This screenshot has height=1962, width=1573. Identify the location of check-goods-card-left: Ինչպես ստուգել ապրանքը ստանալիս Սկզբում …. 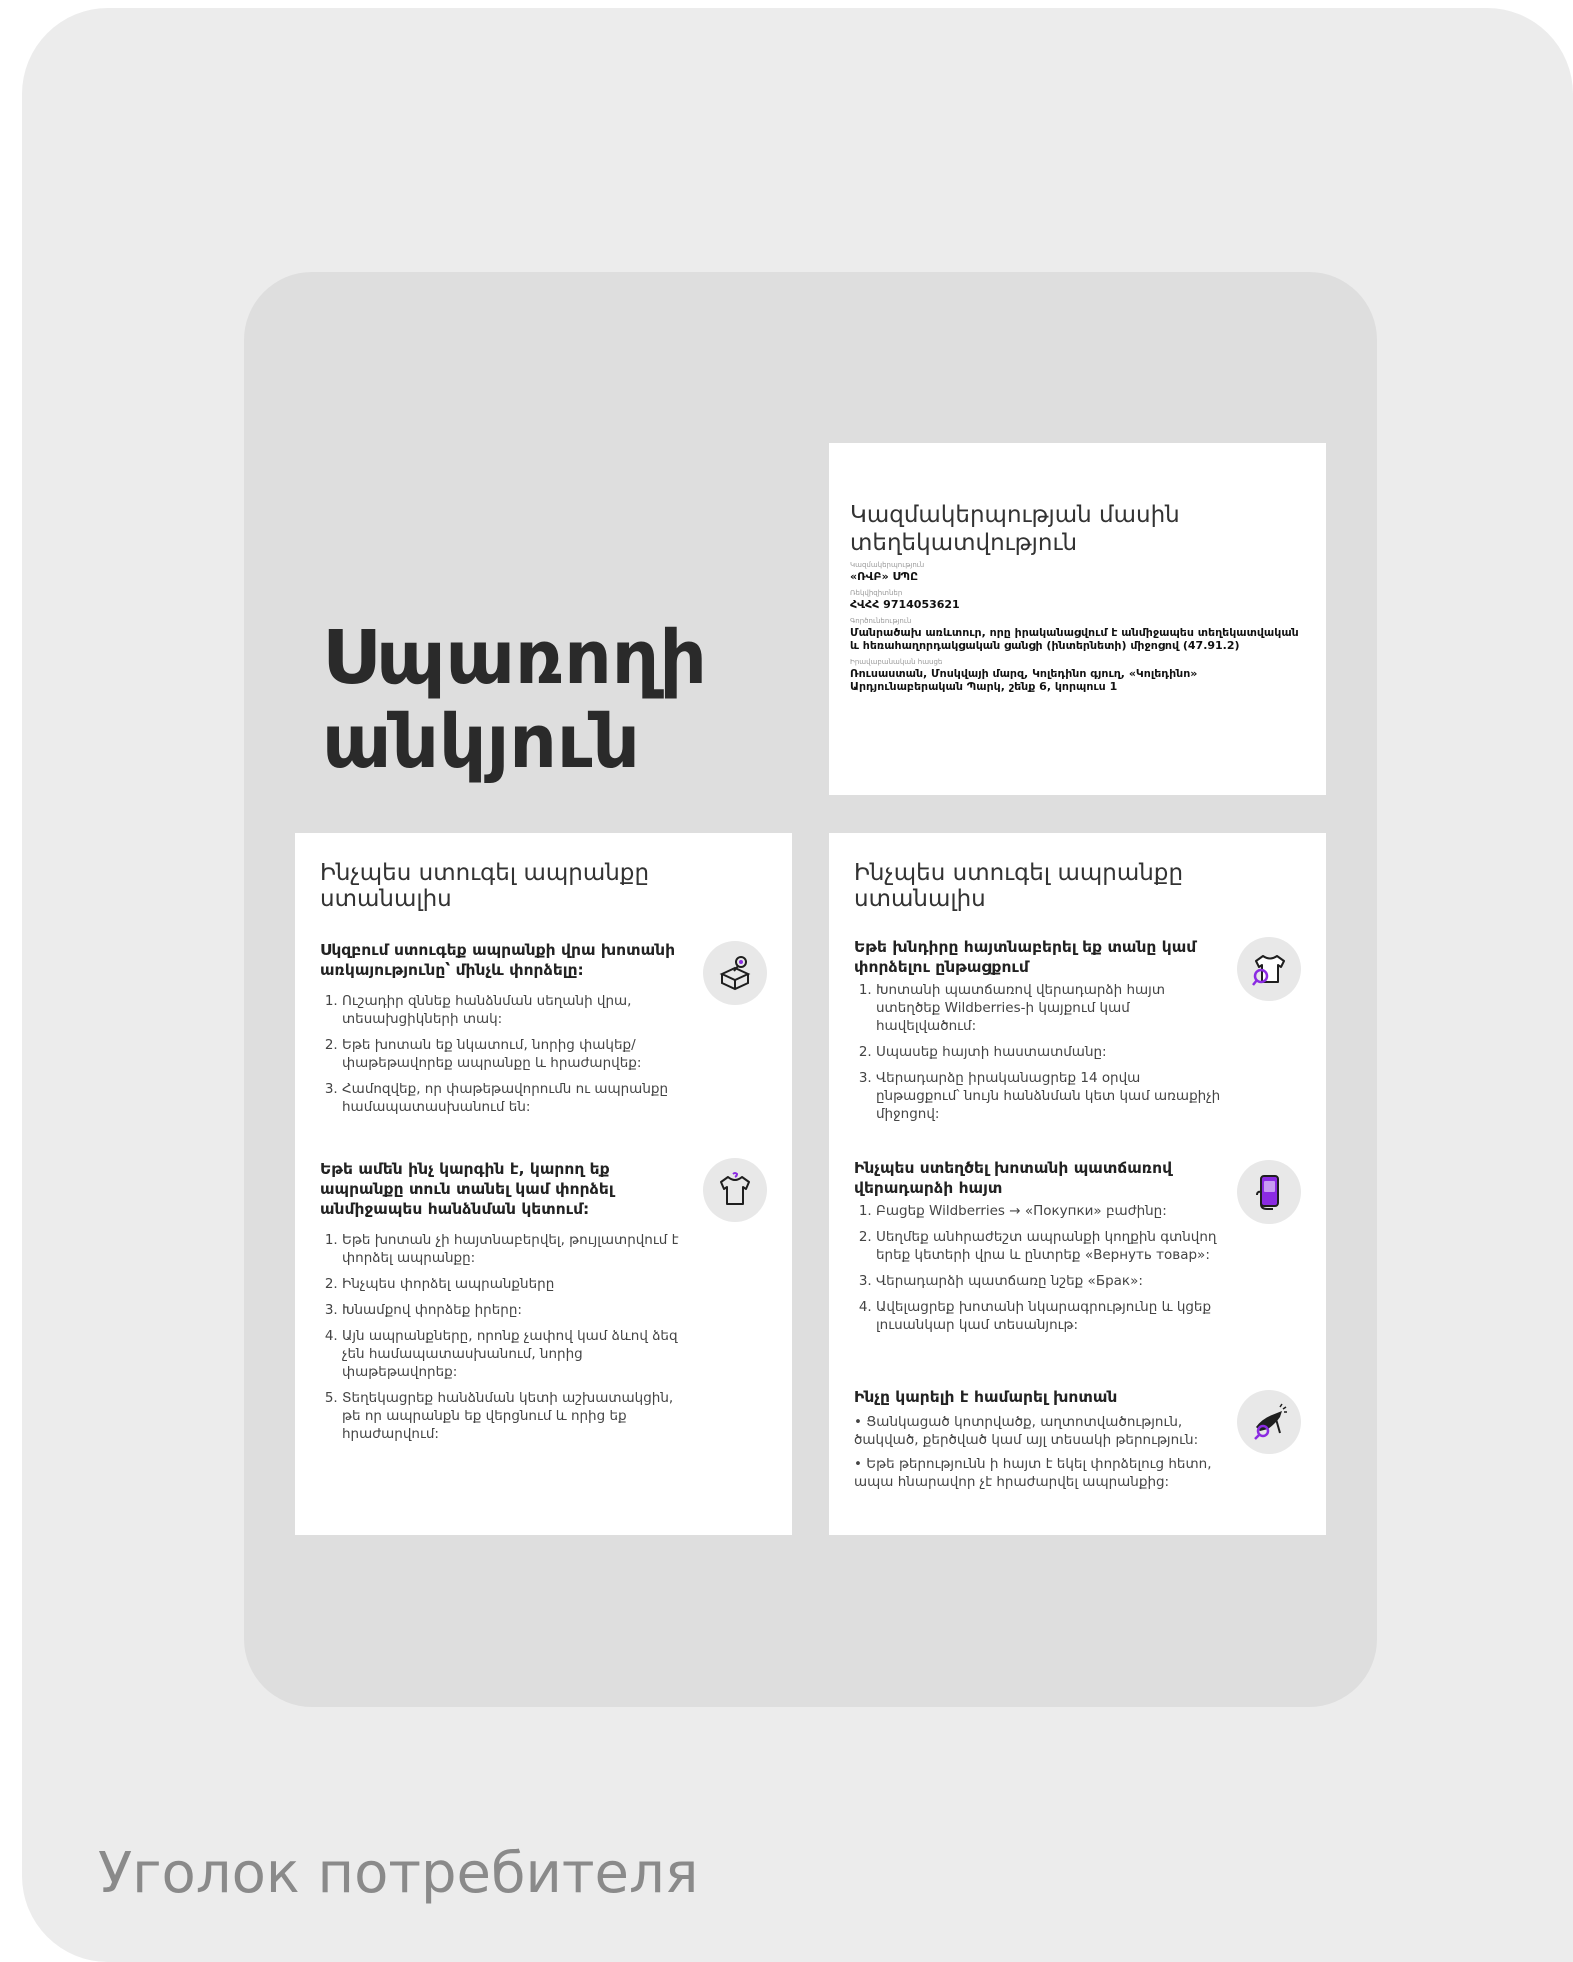
(543, 1184).